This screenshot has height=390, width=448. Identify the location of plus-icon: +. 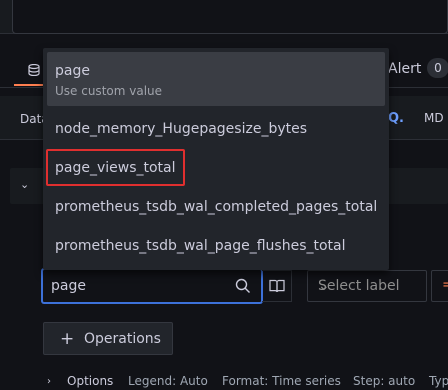
(67, 339).